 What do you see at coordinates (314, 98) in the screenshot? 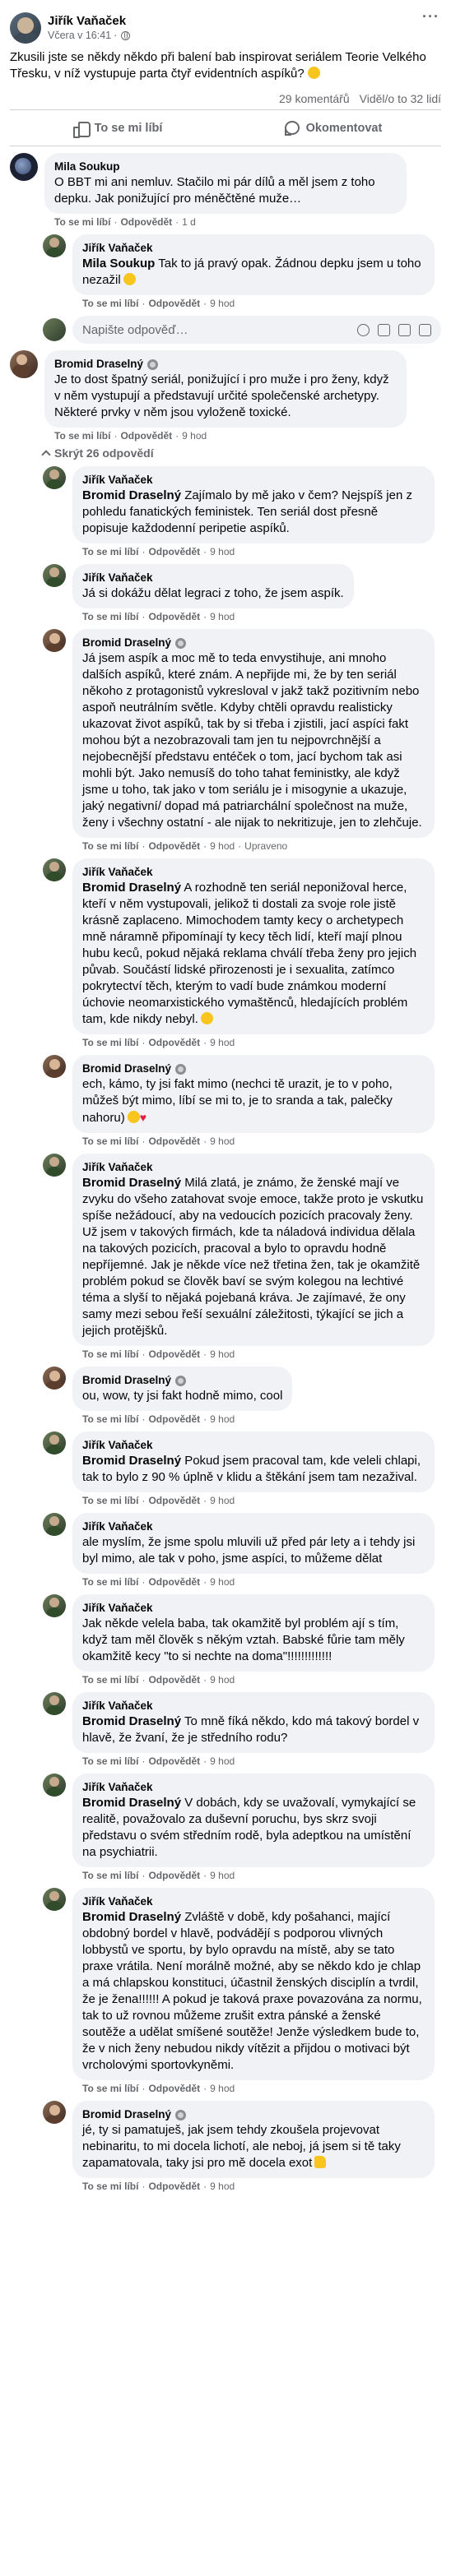
I see `comment-count: 29 komentářů` at bounding box center [314, 98].